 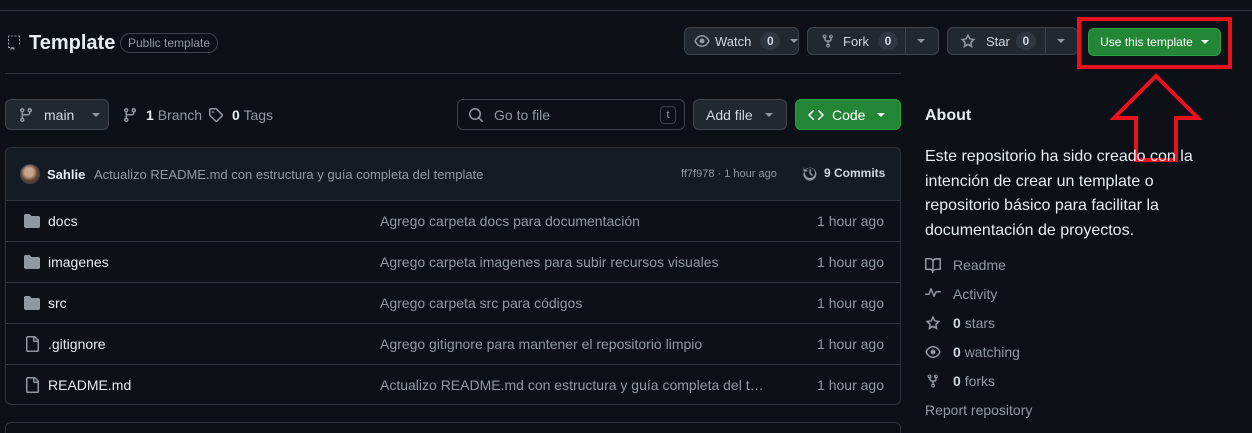 What do you see at coordinates (960, 381) in the screenshot?
I see `forks-link: 0 forks` at bounding box center [960, 381].